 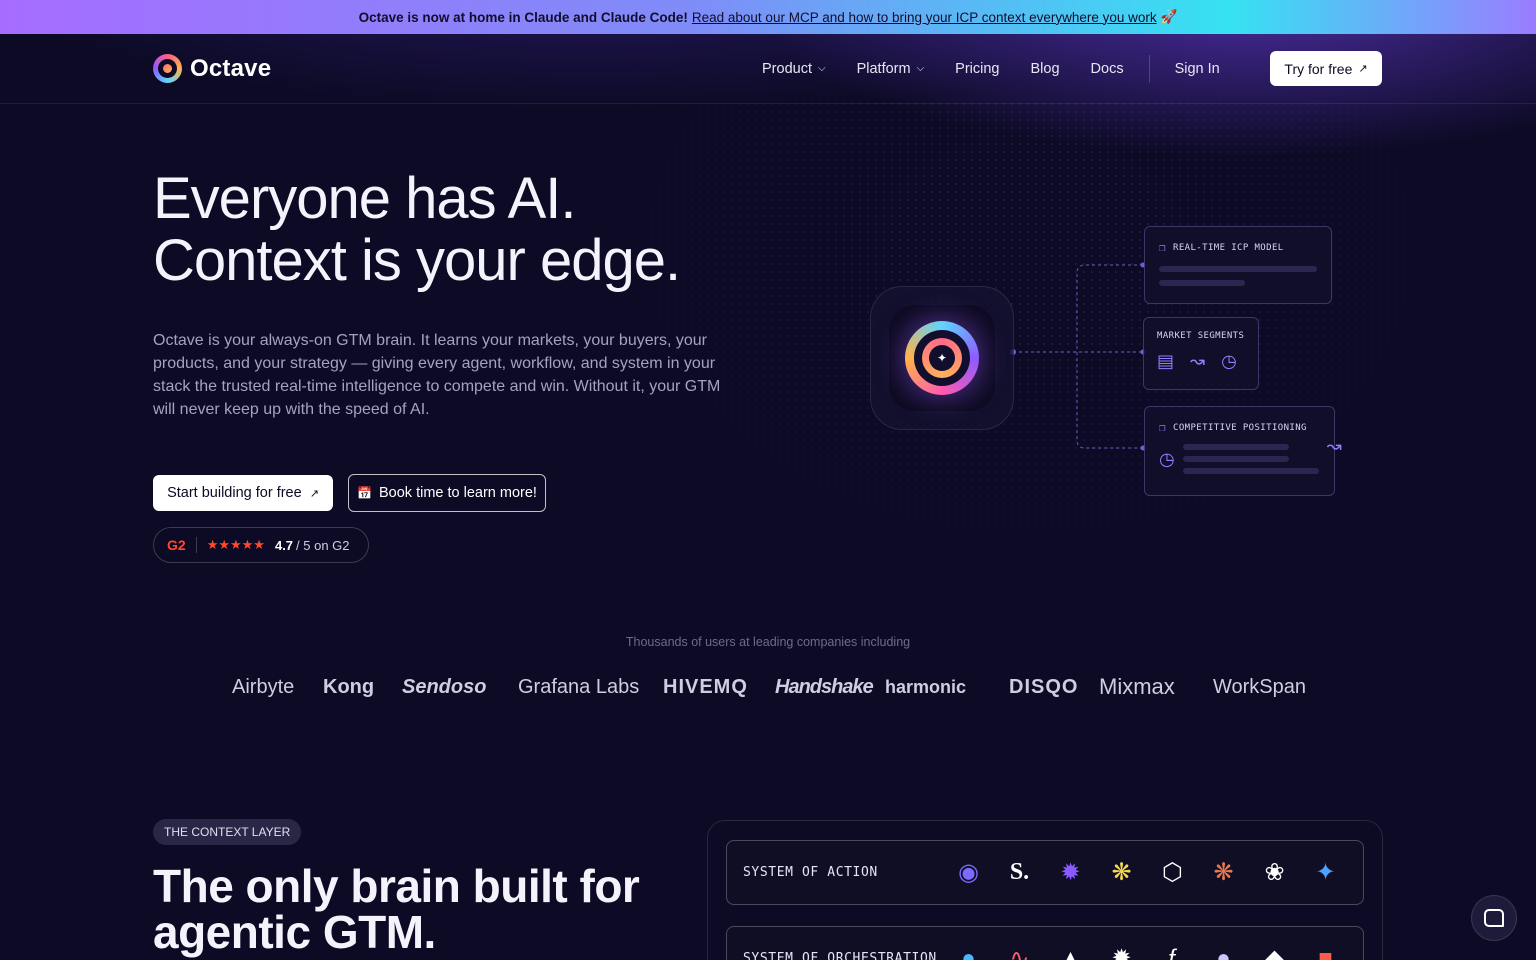 What do you see at coordinates (364, 198) in the screenshot?
I see `hero-headline-line-1: Everyone has AI.` at bounding box center [364, 198].